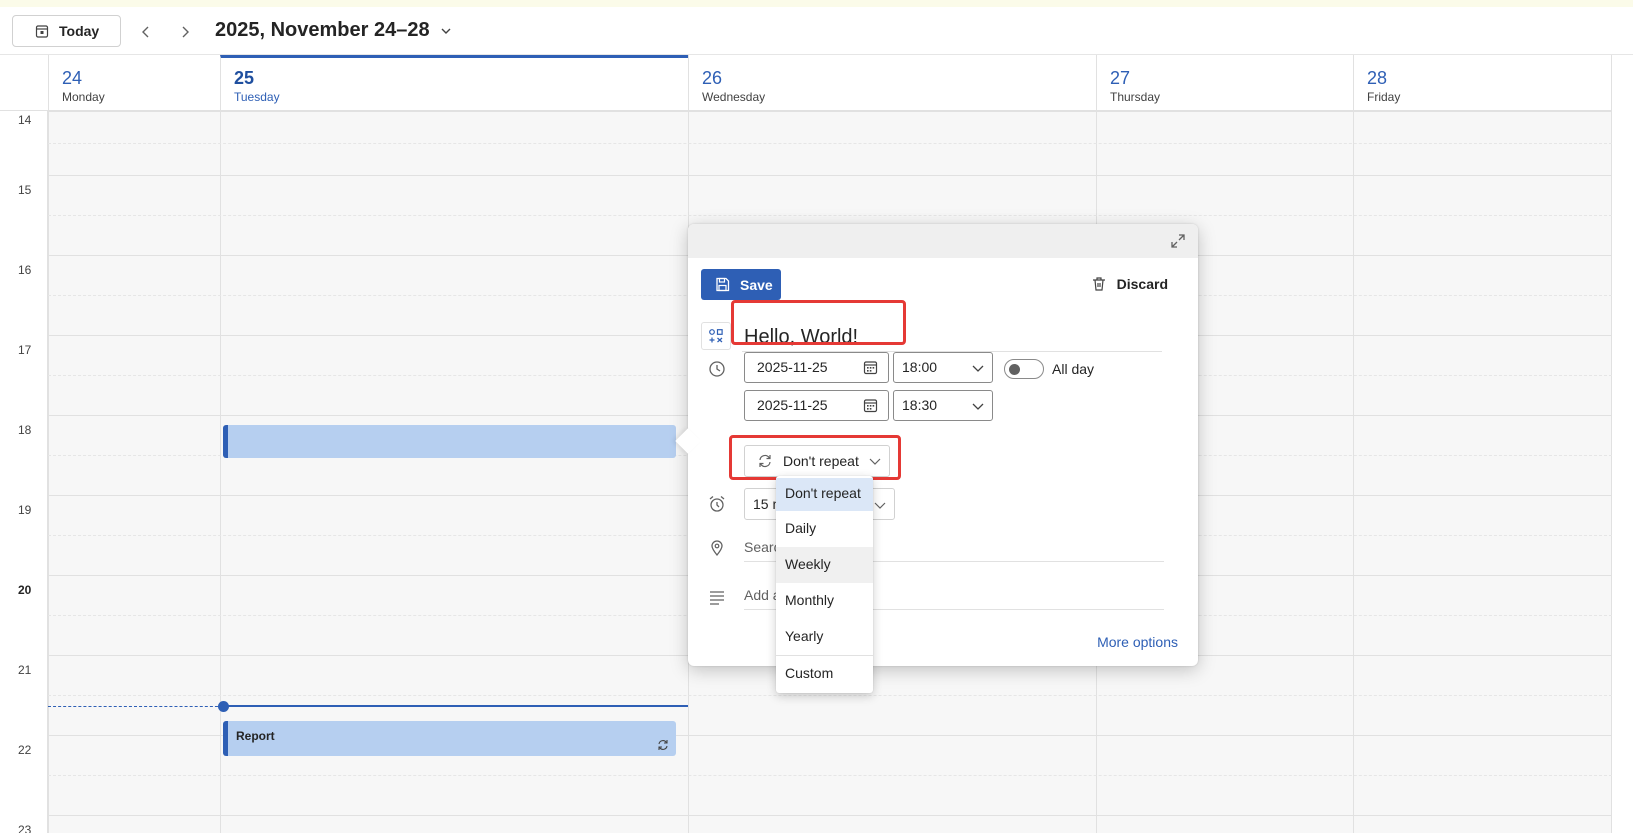  What do you see at coordinates (1142, 284) in the screenshot?
I see `discard-label: Discard` at bounding box center [1142, 284].